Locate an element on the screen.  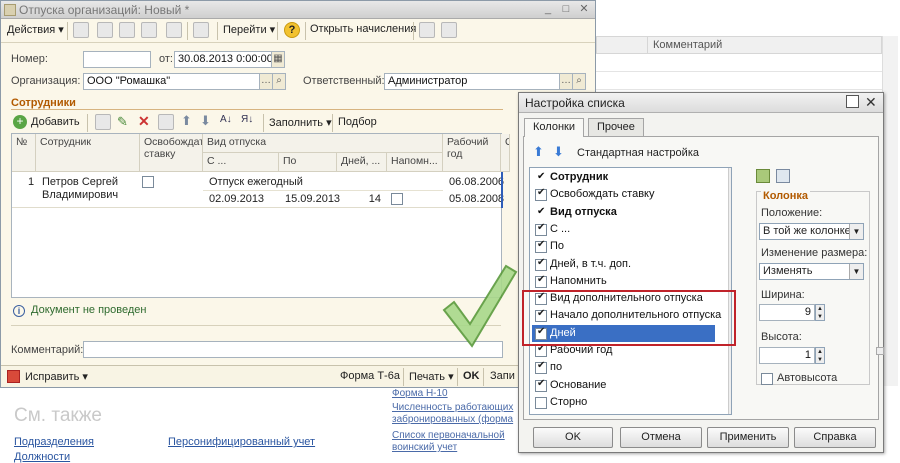
form-t6a-button: Форма Т-6а is located at coordinates (370, 376).